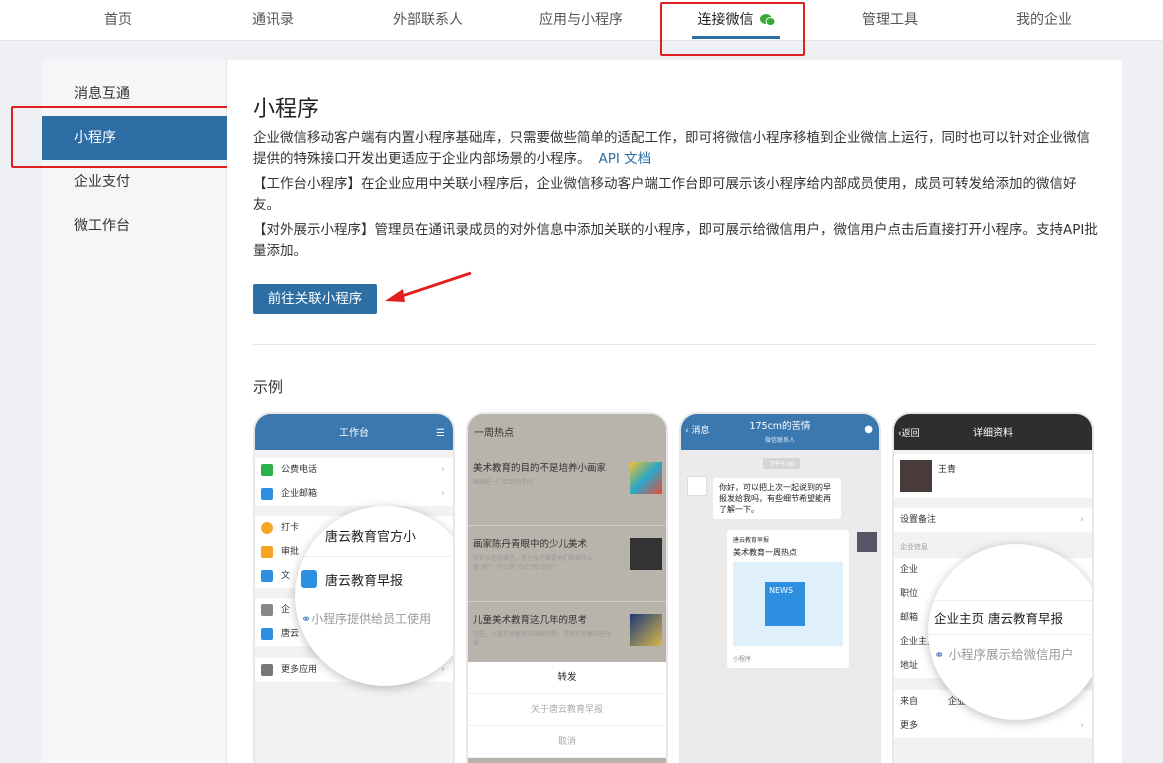  I want to click on magnifier-profile: 企业主页 唐云教育早报 ⚭ 小程序展示给微信用户, so click(1010, 632).